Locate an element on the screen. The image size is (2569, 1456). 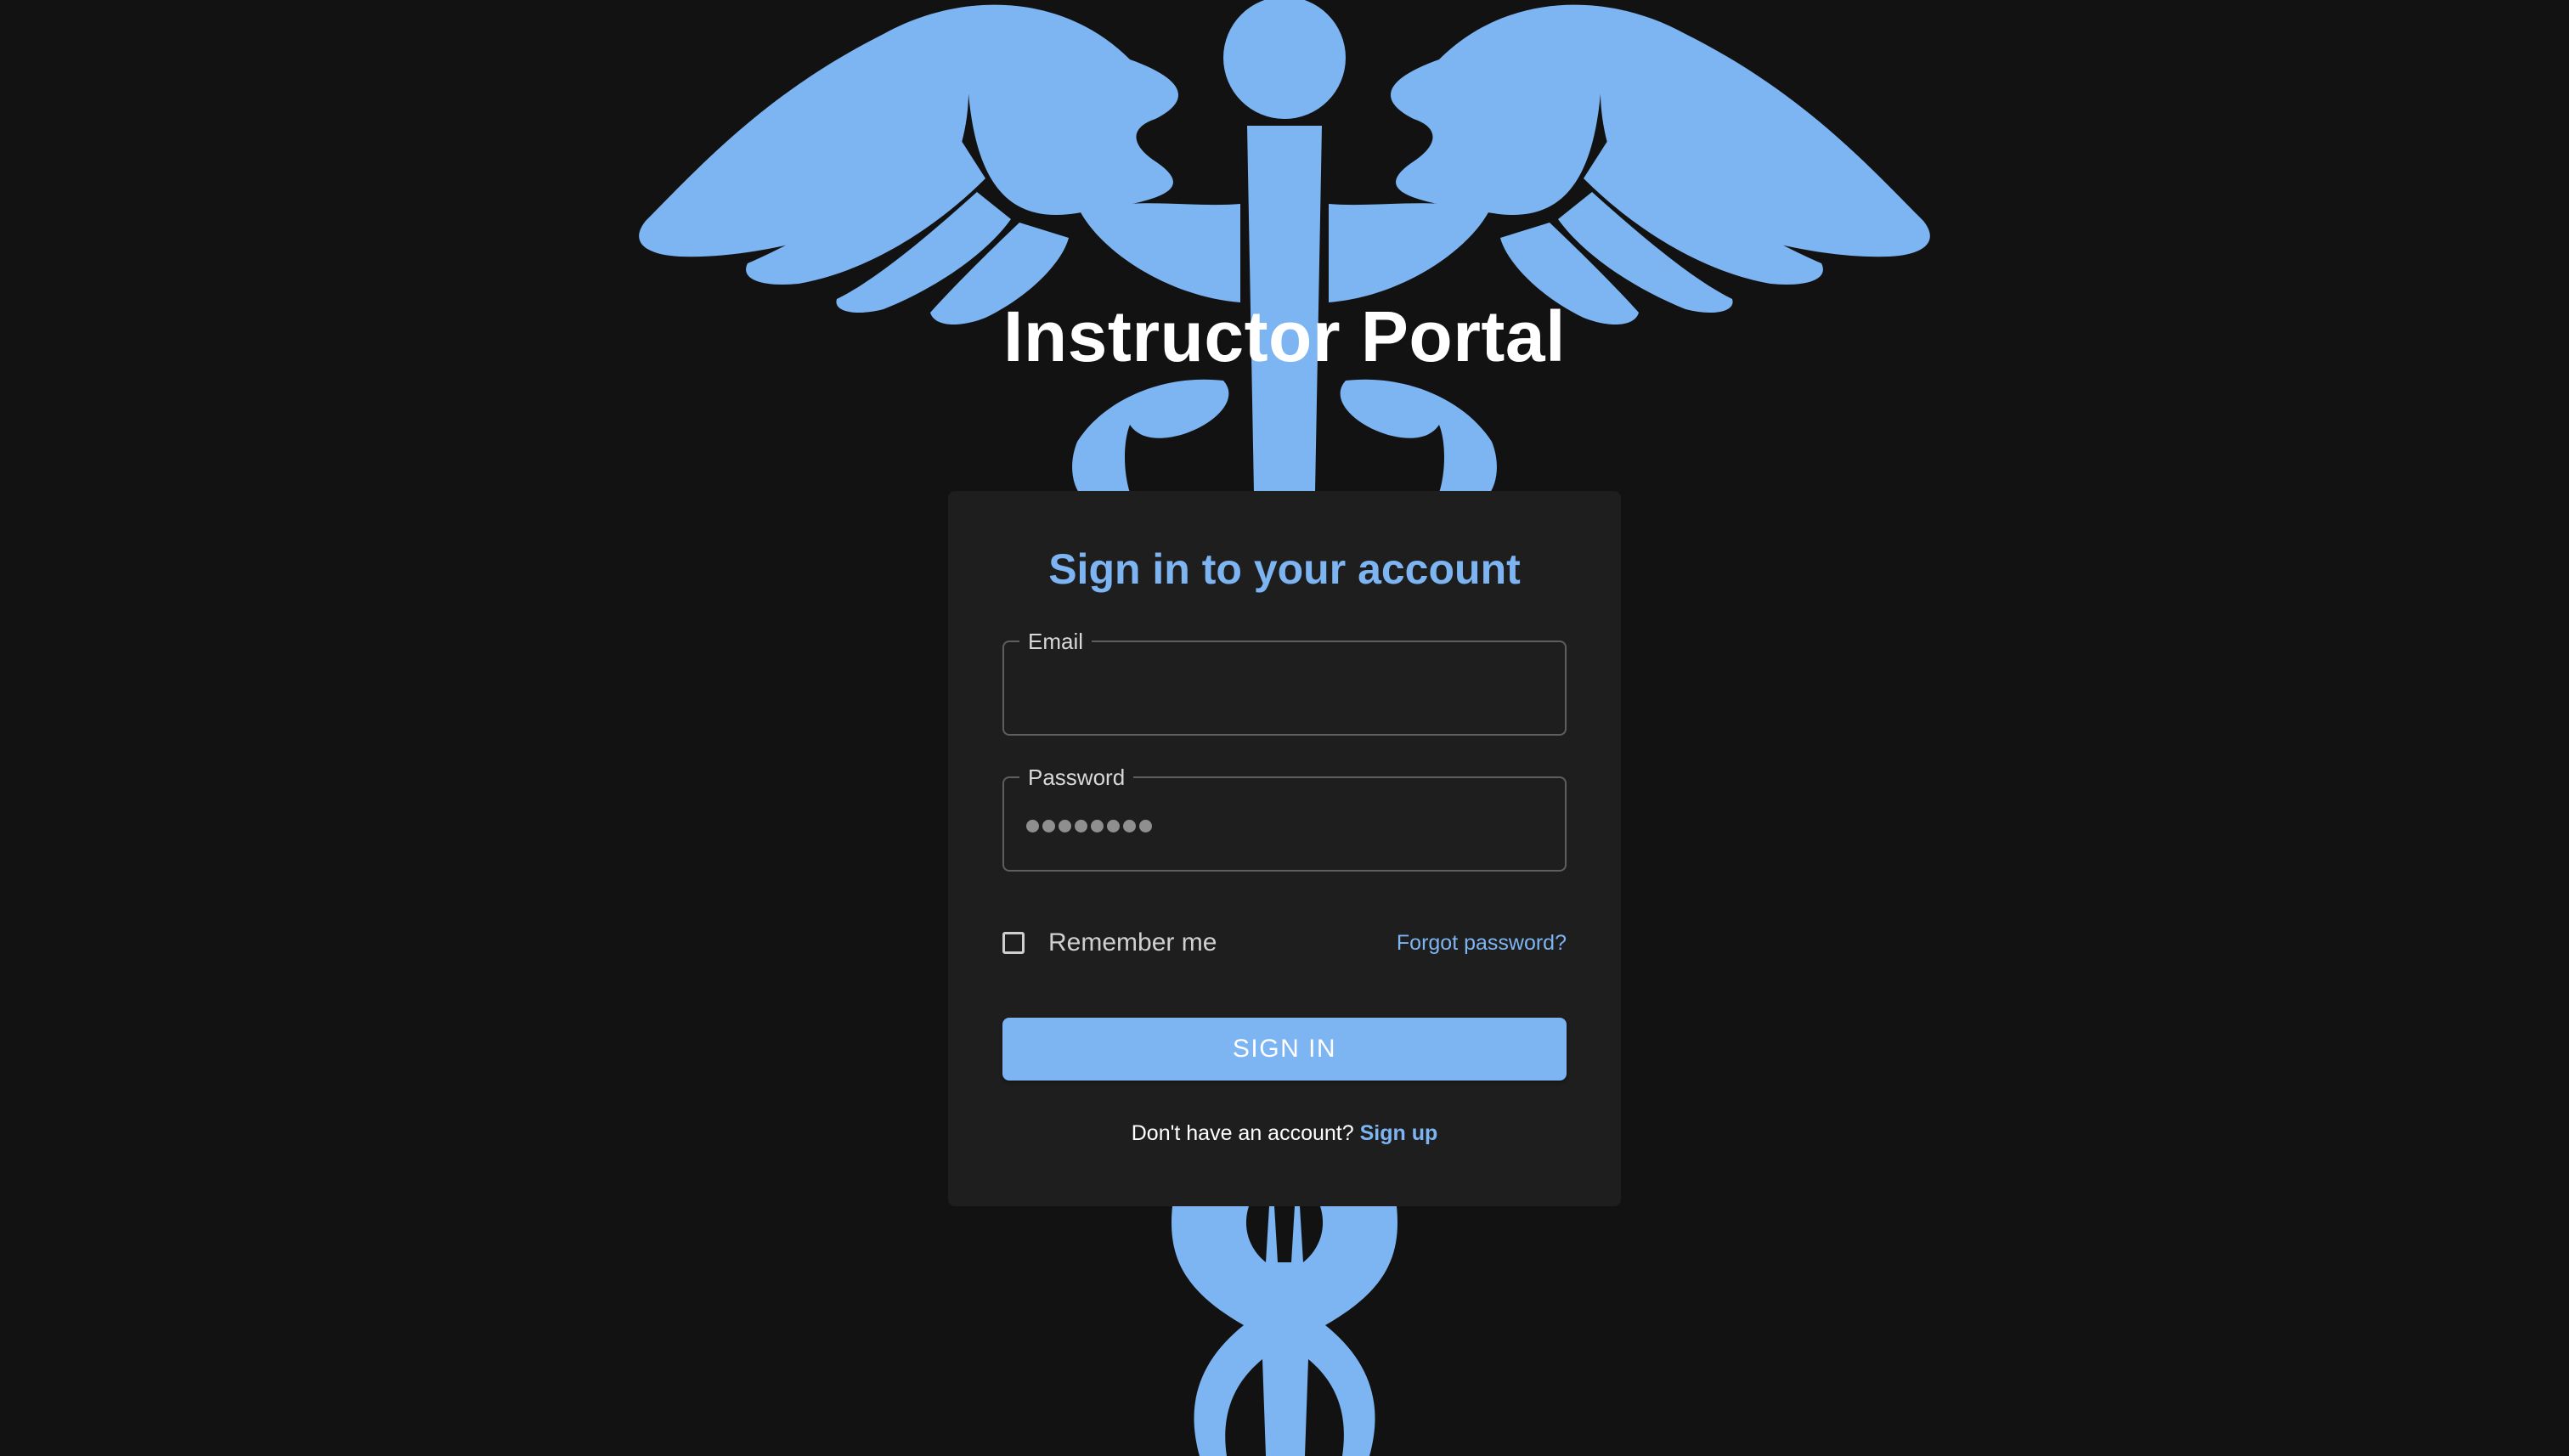
password-label: Password is located at coordinates (1077, 778).